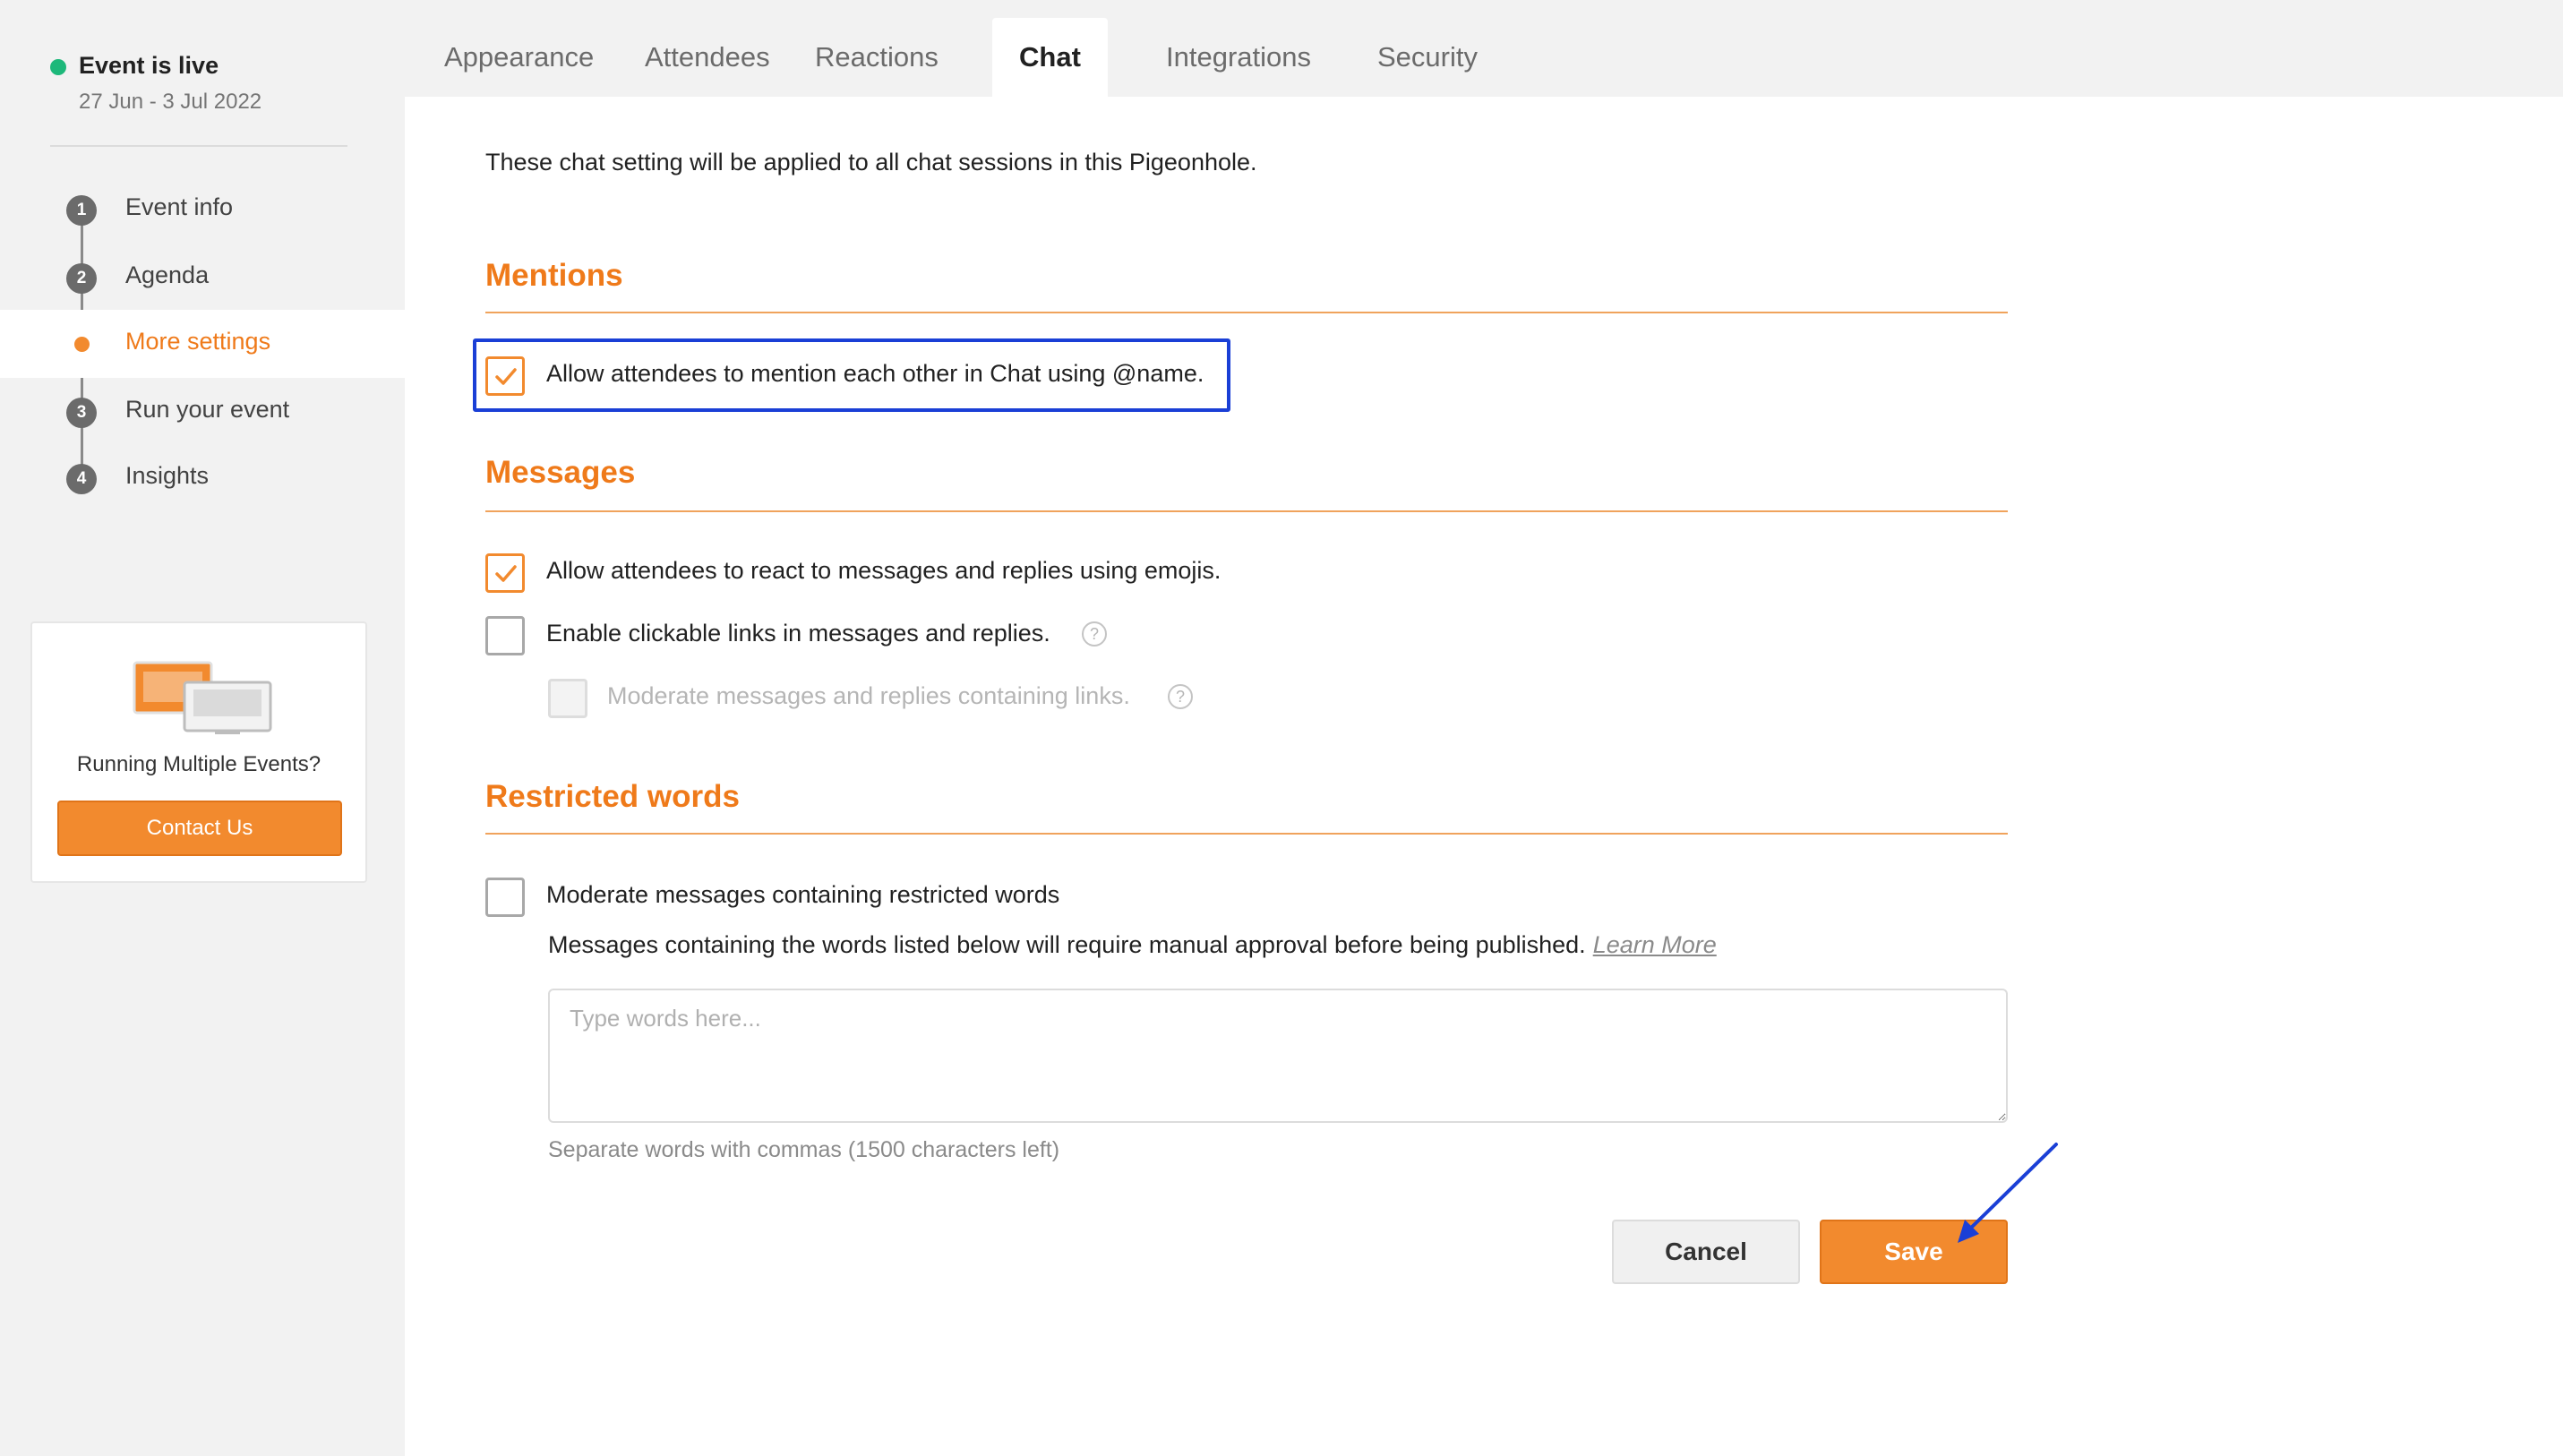 The width and height of the screenshot is (2563, 1456). I want to click on sidebar-item-agenda: 2 Agenda, so click(202, 278).